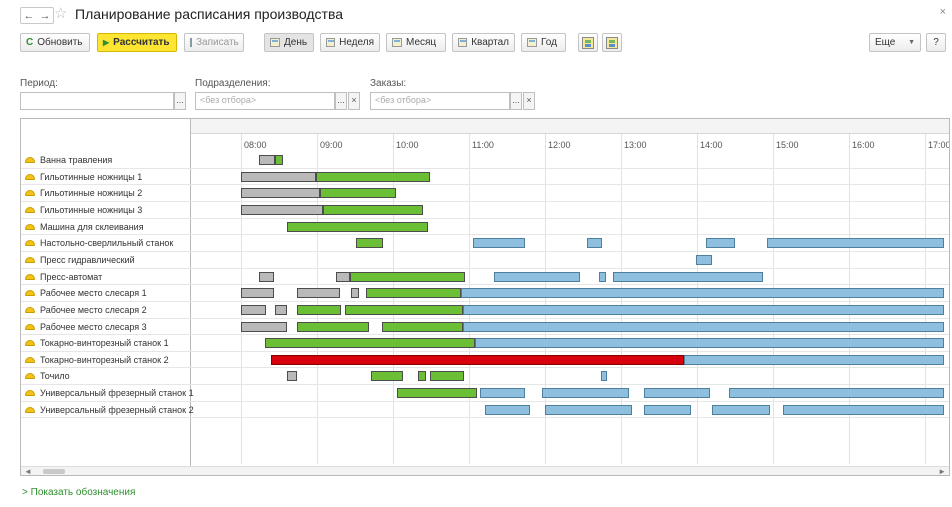 The width and height of the screenshot is (952, 507). What do you see at coordinates (612, 42) in the screenshot?
I see `collapse-gantt-button` at bounding box center [612, 42].